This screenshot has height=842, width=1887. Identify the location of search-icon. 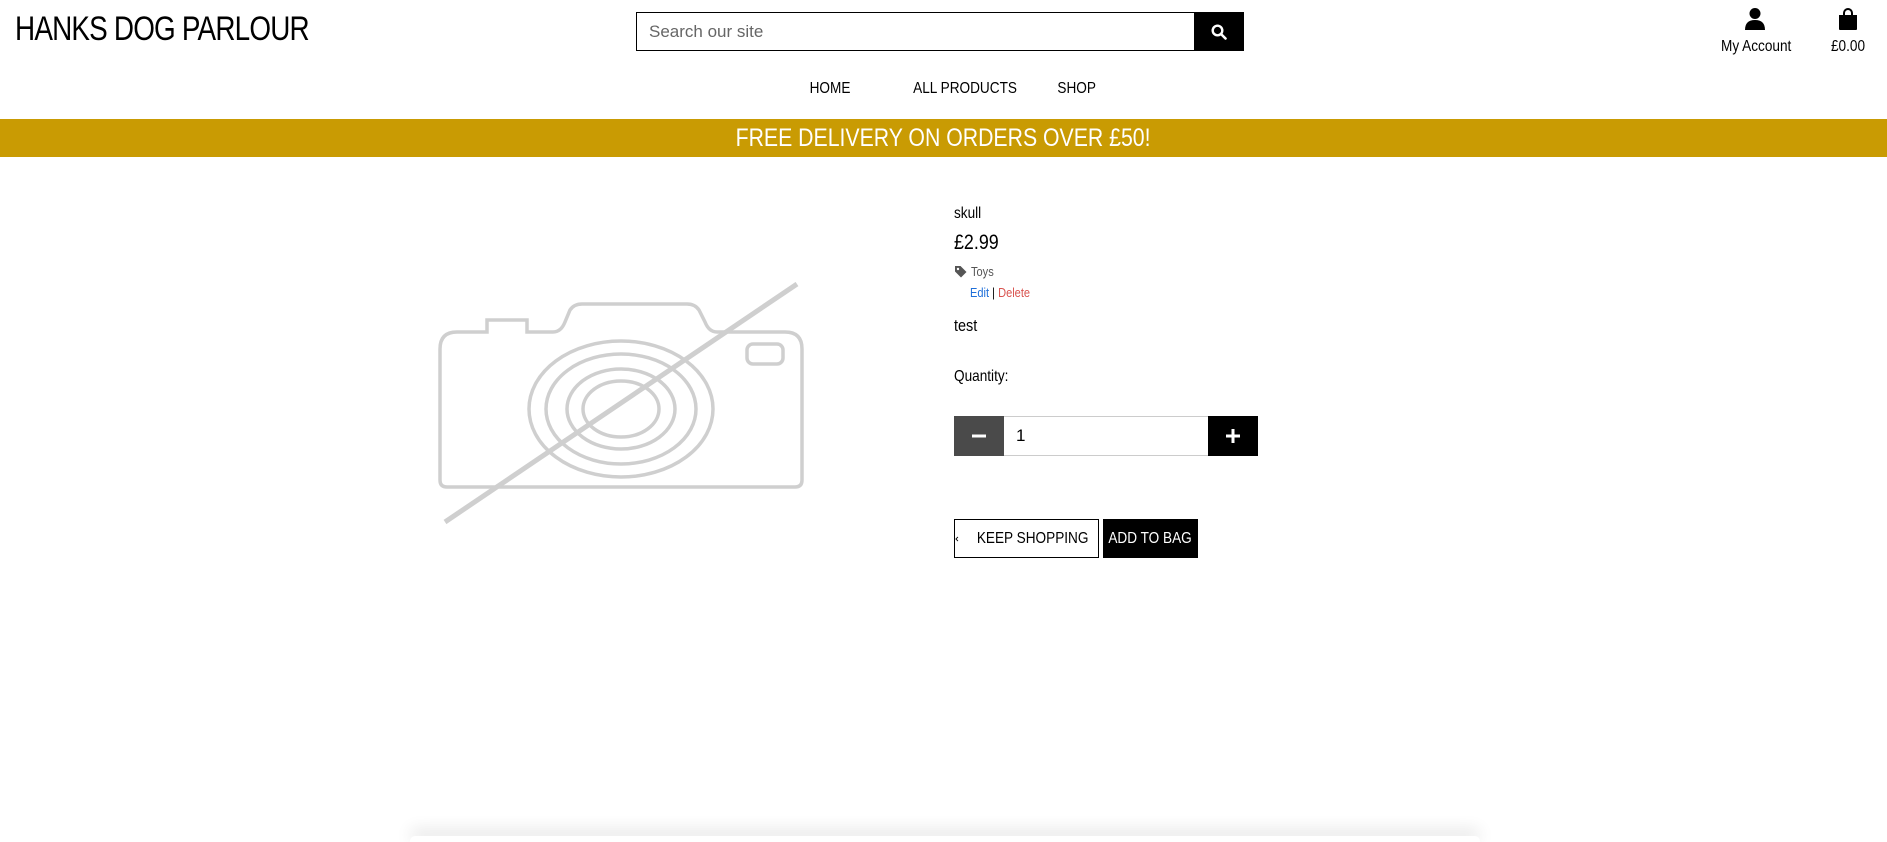
(1218, 31).